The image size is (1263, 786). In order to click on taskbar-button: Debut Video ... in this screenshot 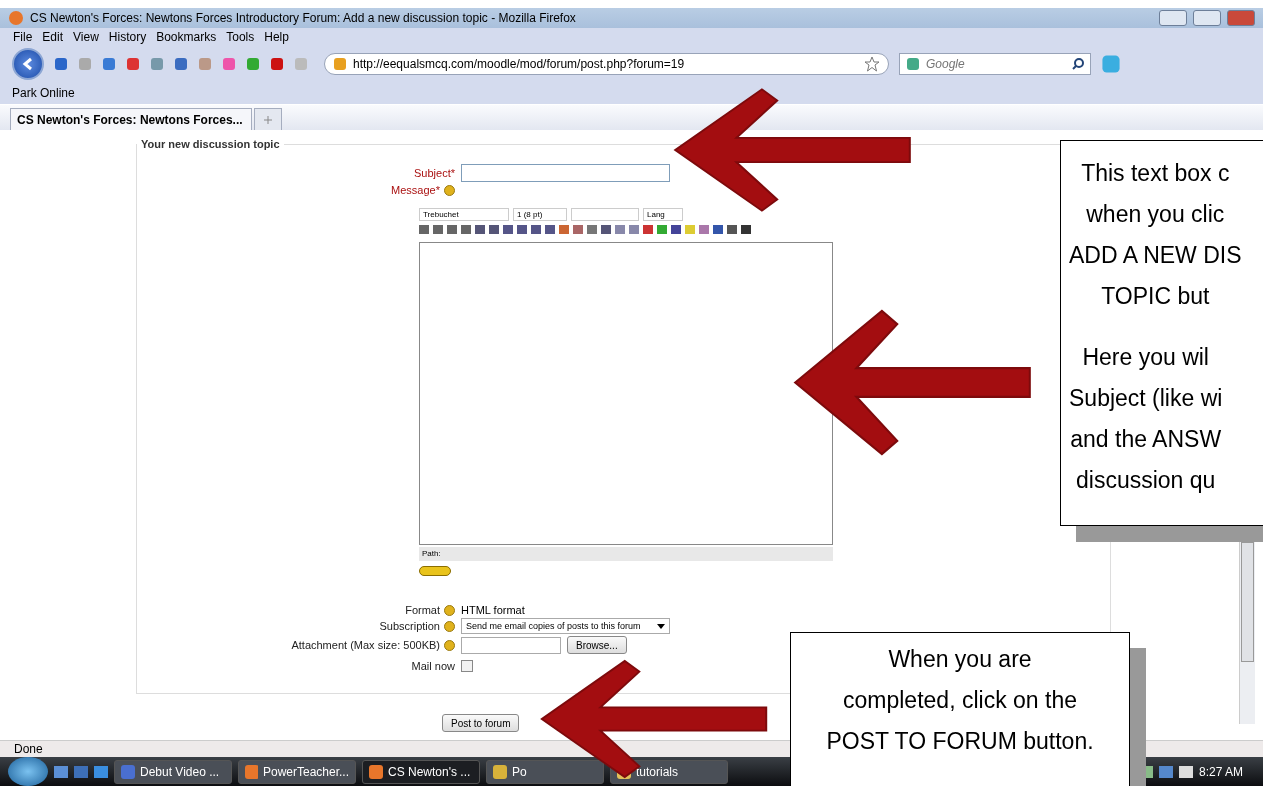, I will do `click(173, 771)`.